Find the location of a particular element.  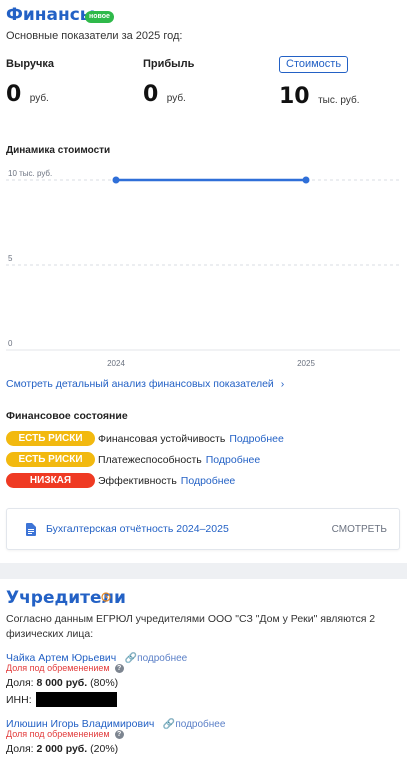

state-row: ЕСТЬ РИСКИ Платежеспособность Подробнее is located at coordinates (133, 459).